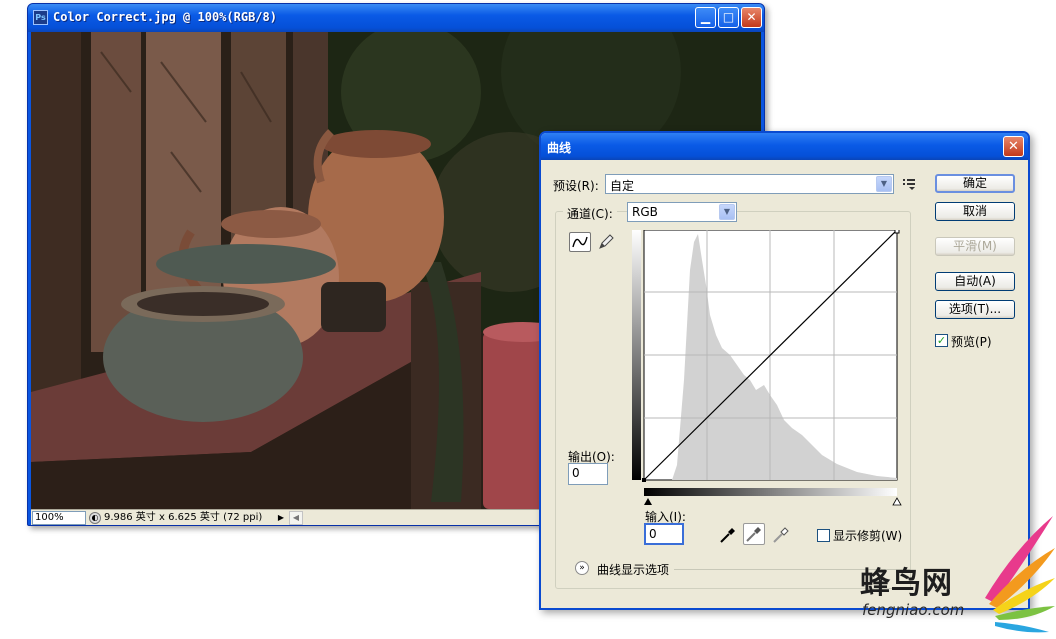 The width and height of the screenshot is (1056, 639). What do you see at coordinates (823, 535) in the screenshot?
I see `show-clipping-checkbox` at bounding box center [823, 535].